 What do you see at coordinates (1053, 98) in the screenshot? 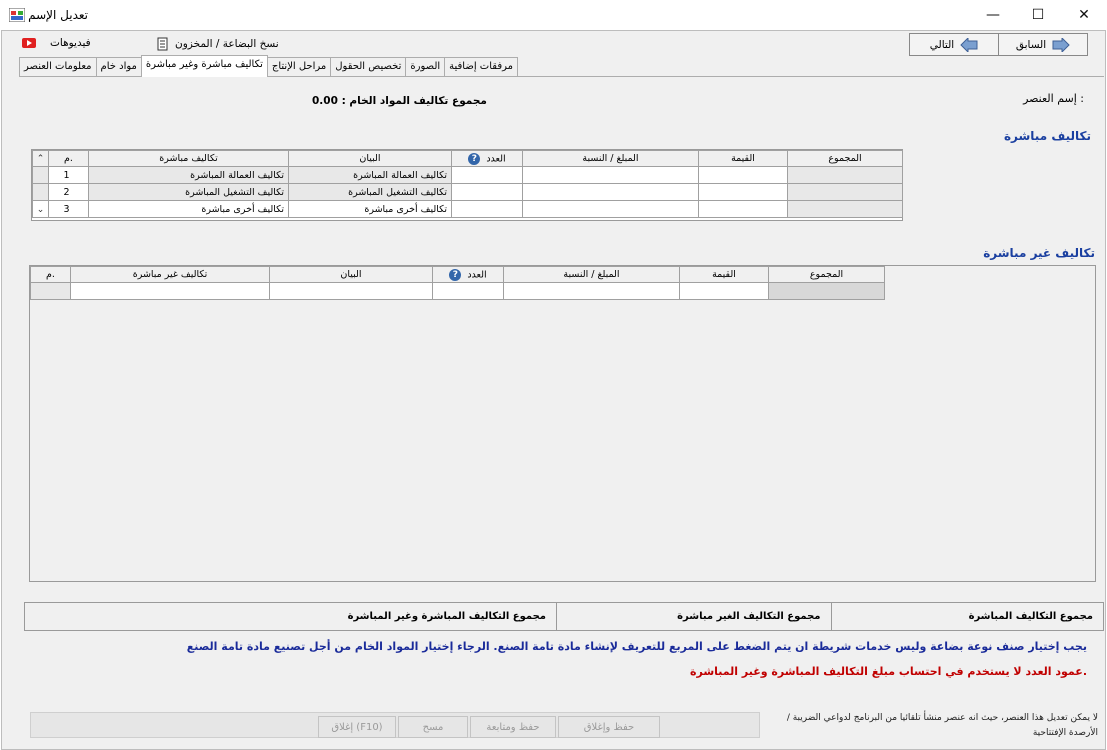
I see `item-name-label: إسم العنصر :` at bounding box center [1053, 98].